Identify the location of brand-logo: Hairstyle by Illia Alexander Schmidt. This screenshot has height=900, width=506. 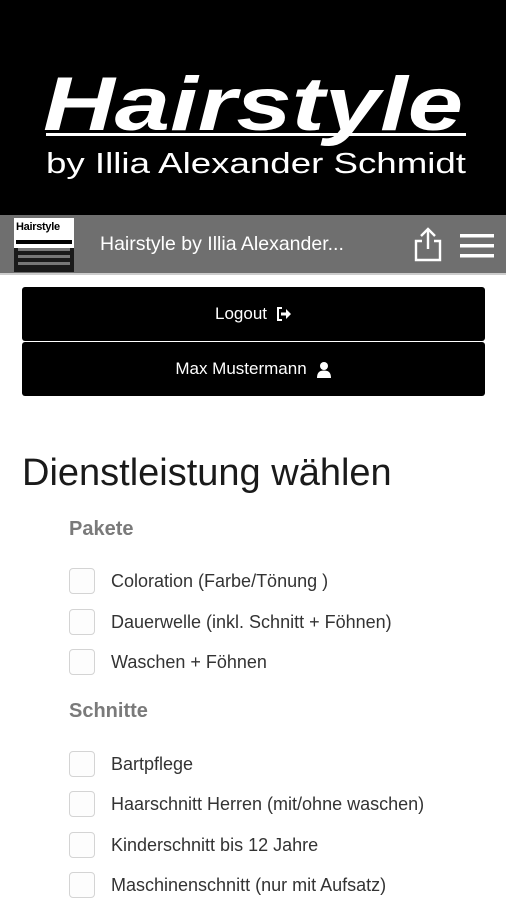
(254, 121).